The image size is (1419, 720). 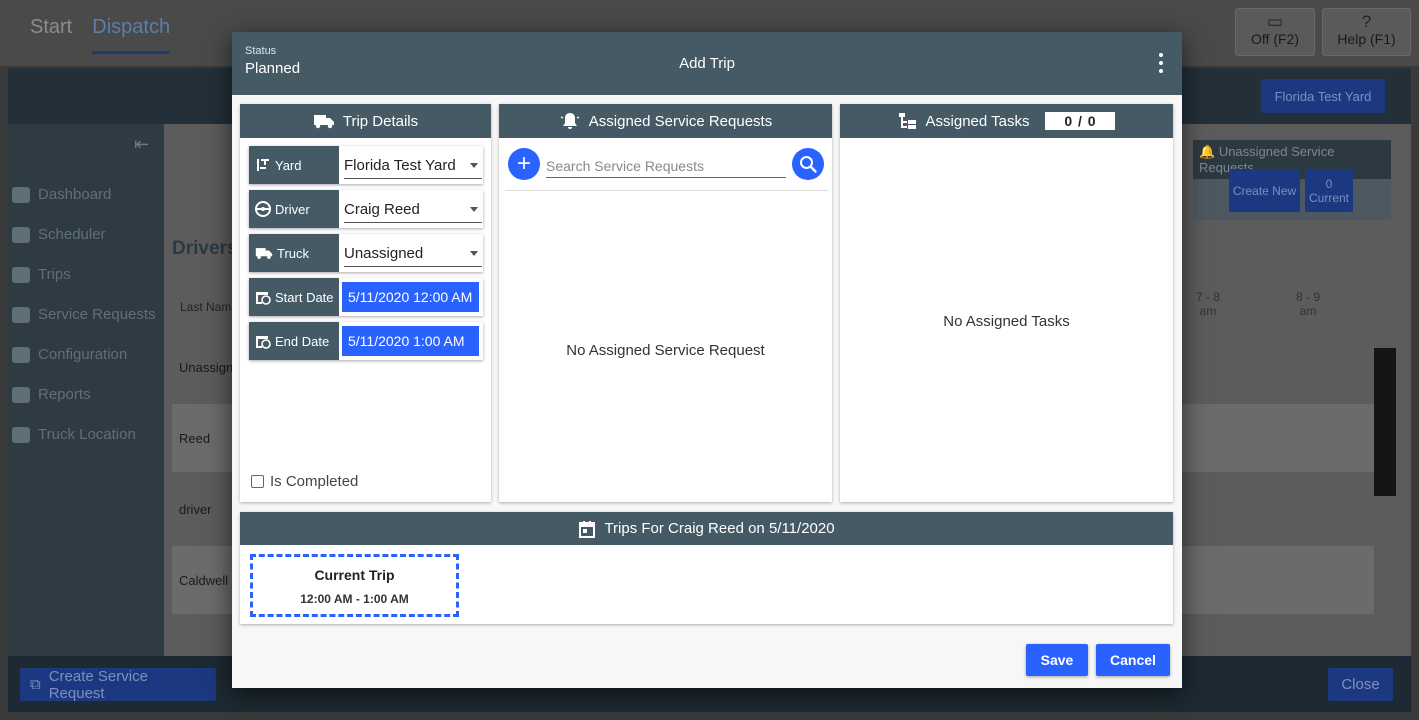 What do you see at coordinates (413, 165) in the screenshot?
I see `yard-select: Florida Test Yard` at bounding box center [413, 165].